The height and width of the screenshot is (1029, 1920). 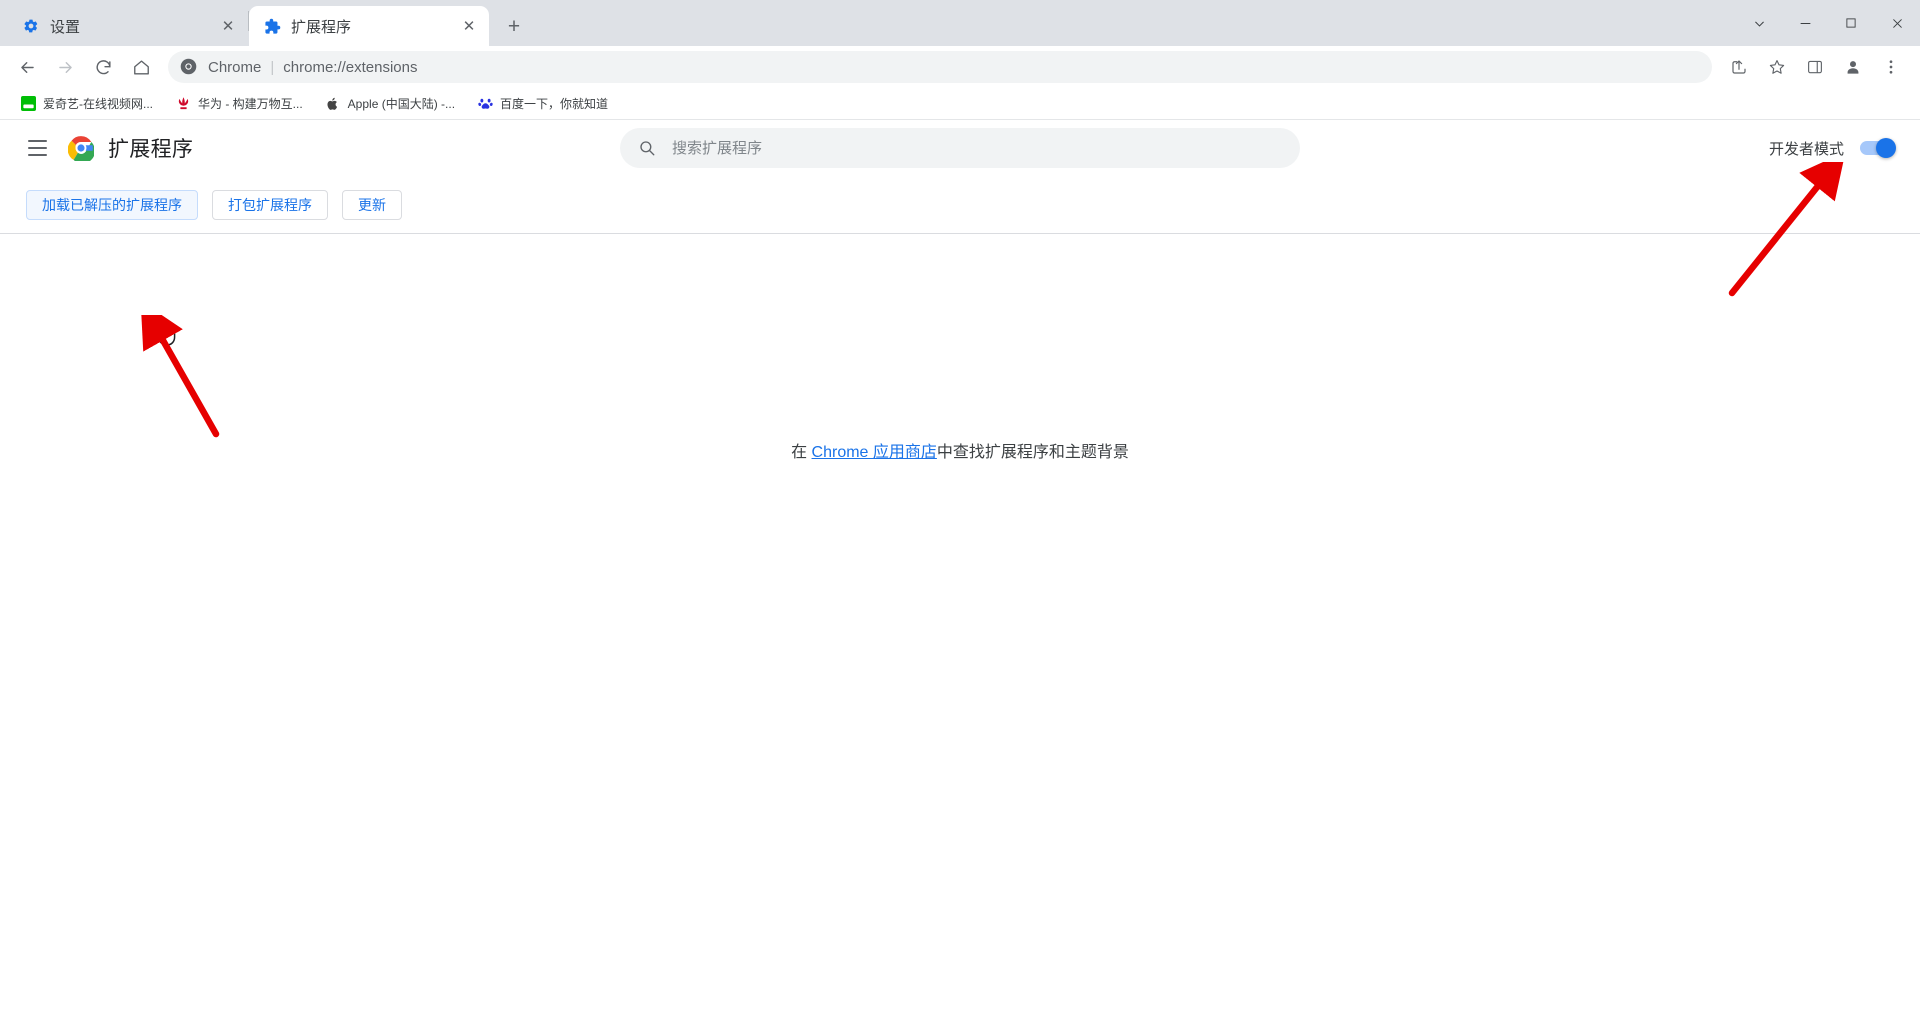 What do you see at coordinates (485, 104) in the screenshot?
I see `baidu-icon` at bounding box center [485, 104].